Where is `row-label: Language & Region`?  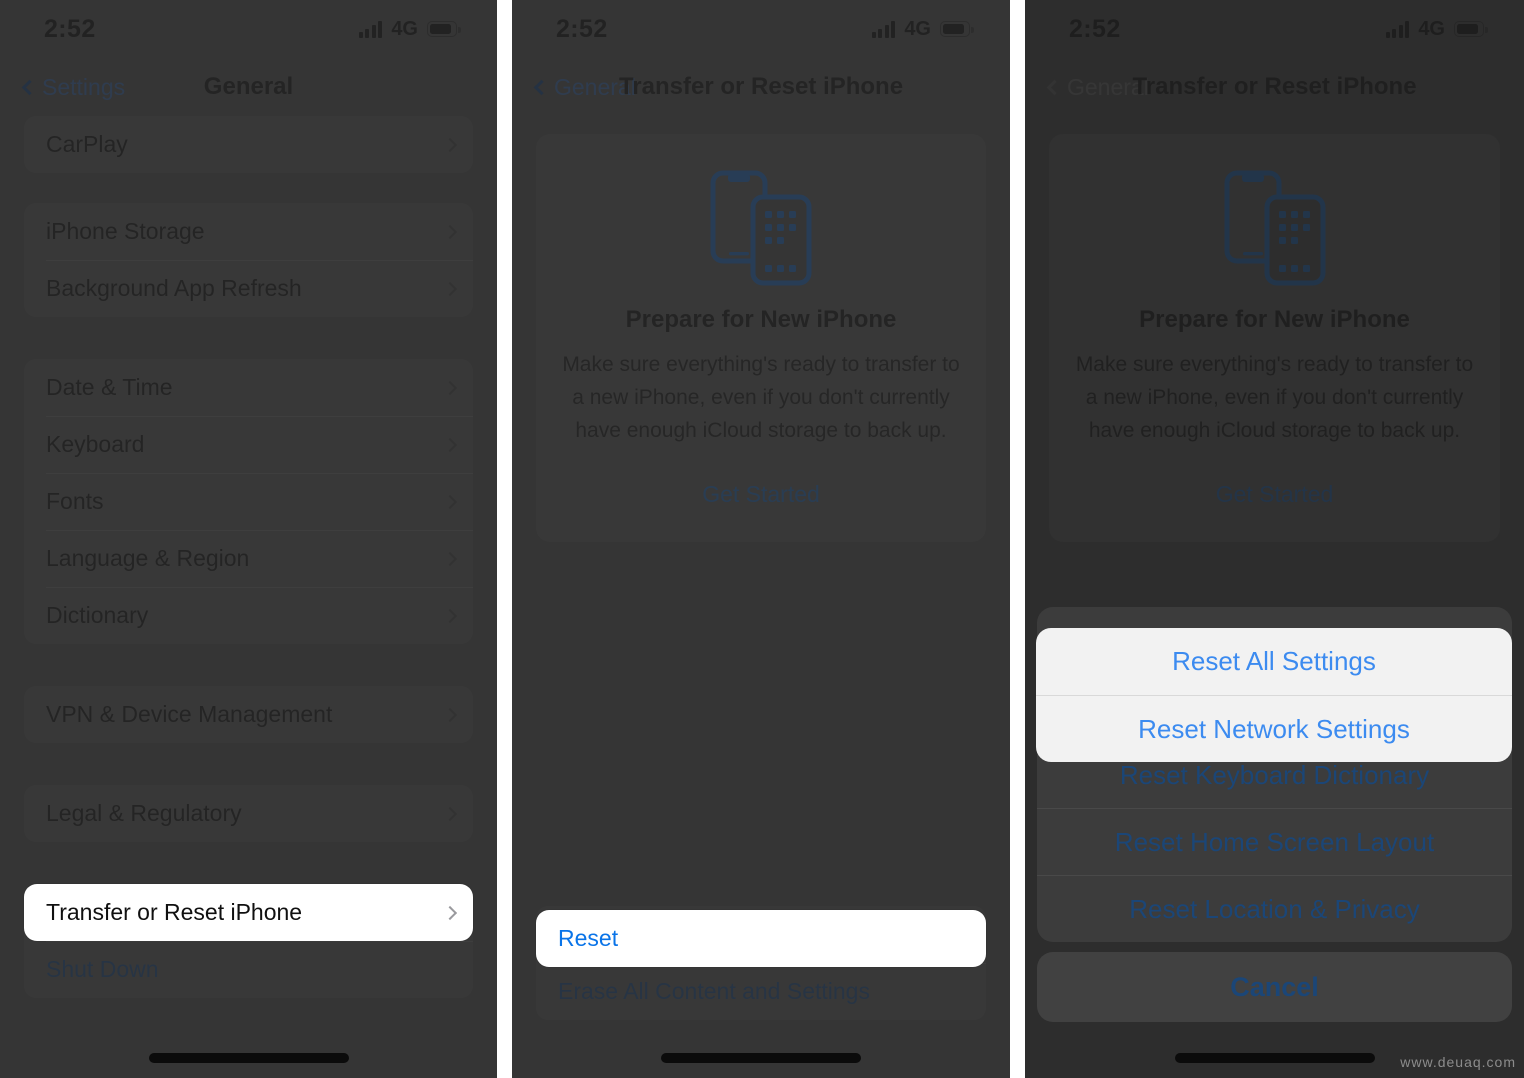
row-label: Language & Region is located at coordinates (148, 558).